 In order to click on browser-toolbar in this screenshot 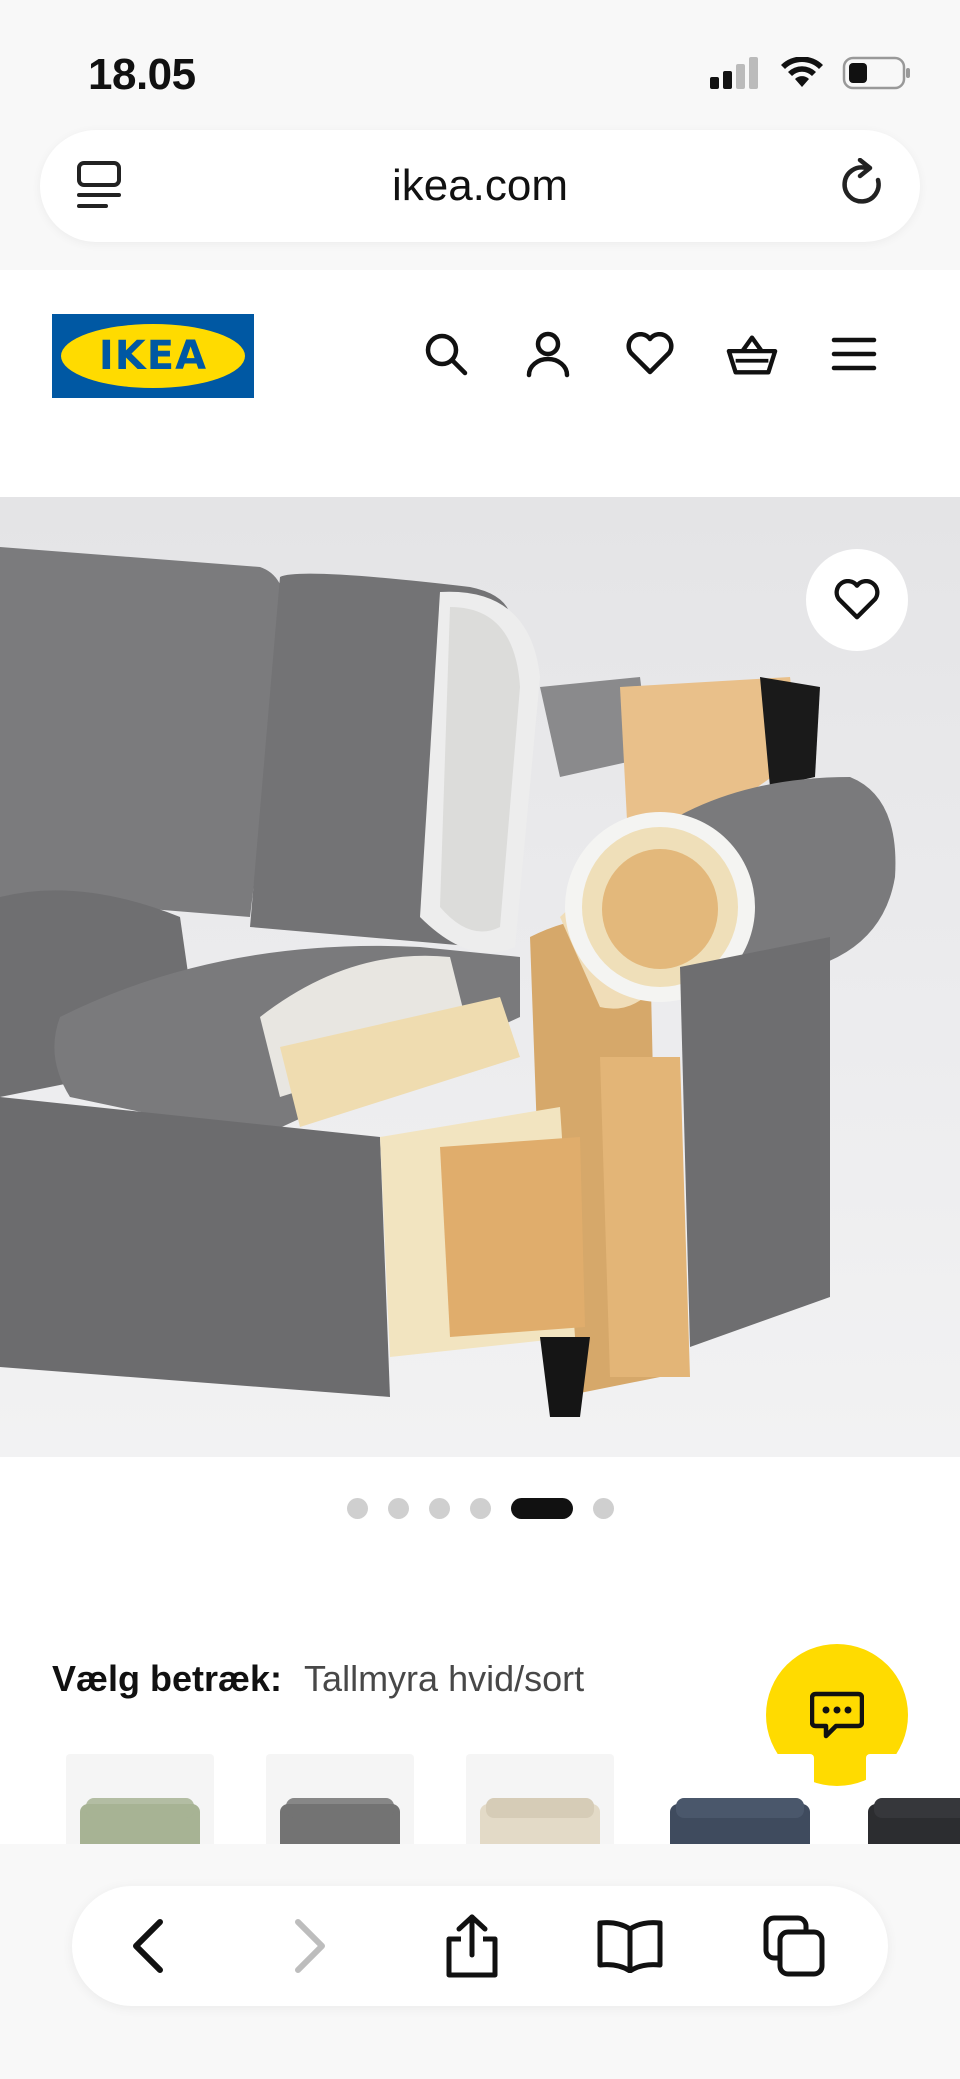, I will do `click(480, 1946)`.